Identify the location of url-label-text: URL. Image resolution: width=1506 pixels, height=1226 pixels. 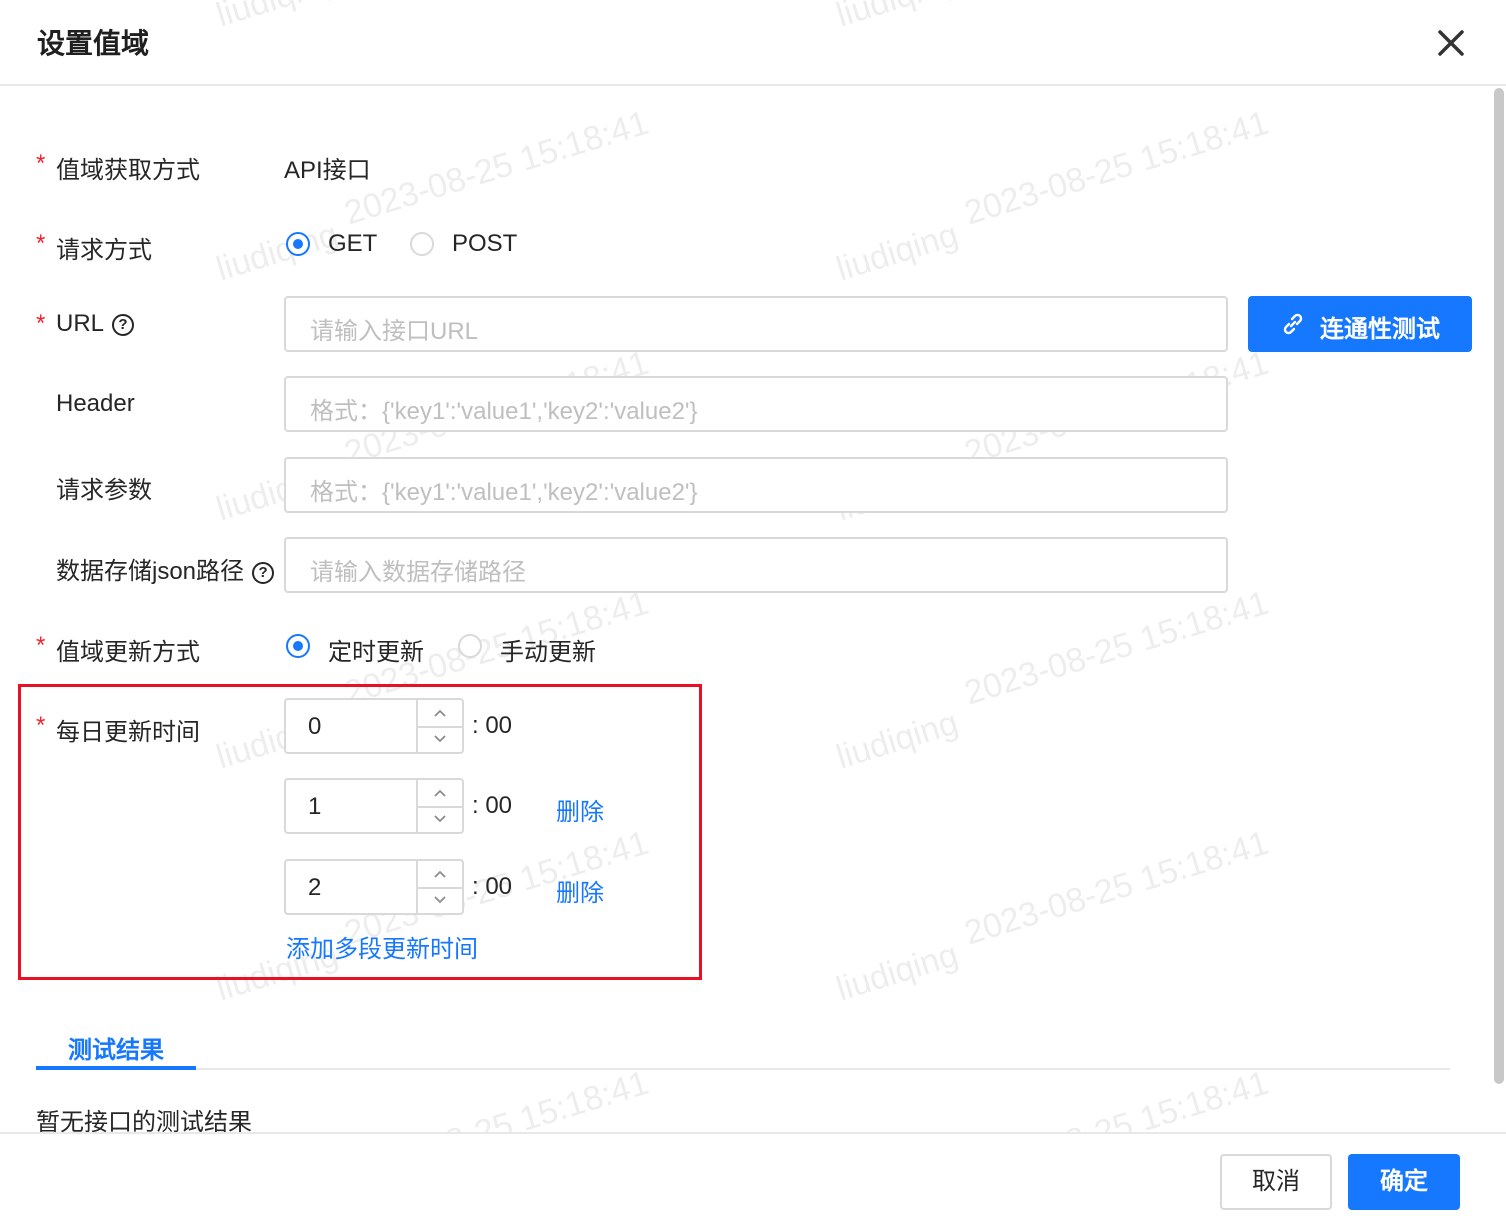
(80, 323).